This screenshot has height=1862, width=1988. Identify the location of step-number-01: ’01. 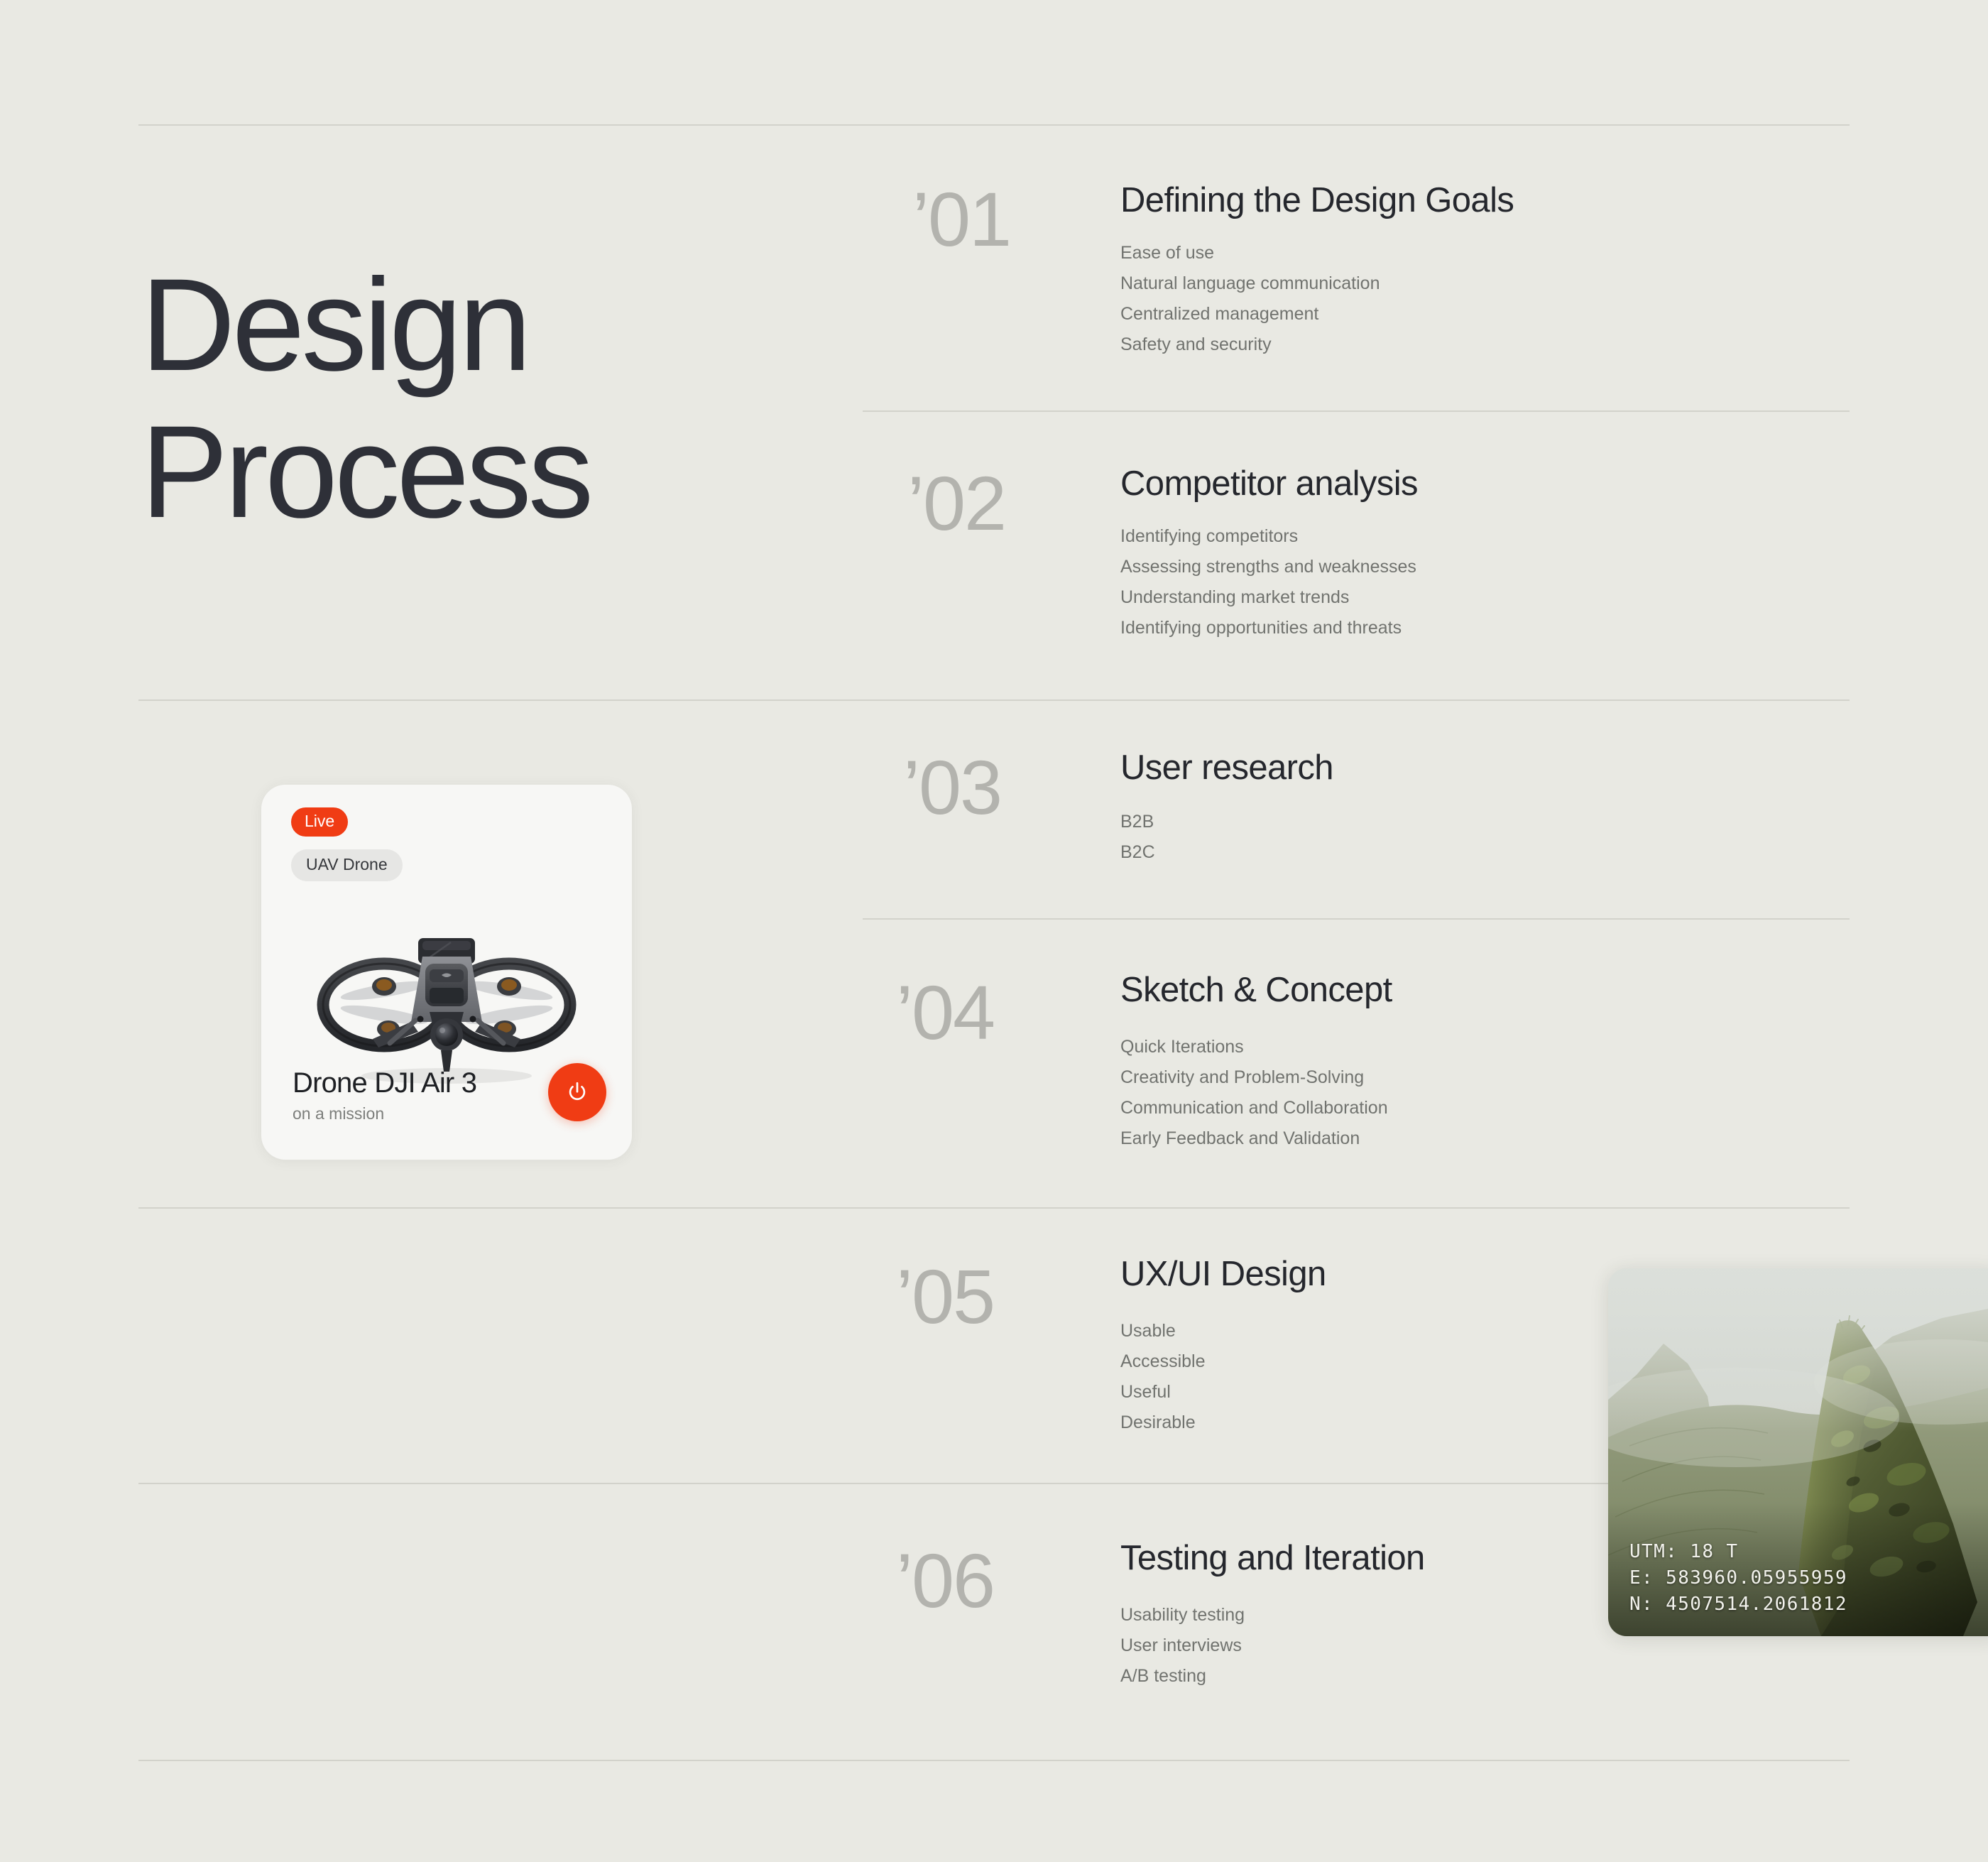
(962, 219).